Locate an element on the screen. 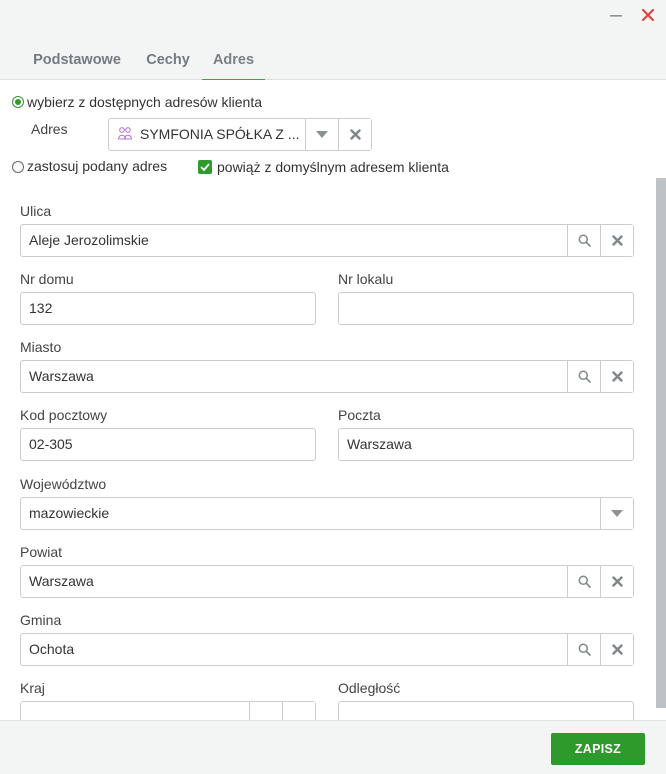 This screenshot has width=666, height=774. street-search-button is located at coordinates (583, 240).